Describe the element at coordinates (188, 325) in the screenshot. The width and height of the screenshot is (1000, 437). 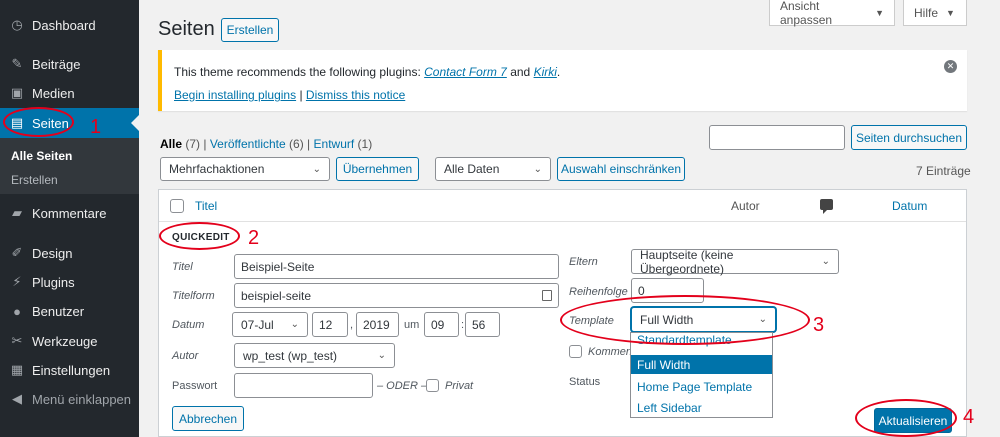
I see `date-label: Datum` at that location.